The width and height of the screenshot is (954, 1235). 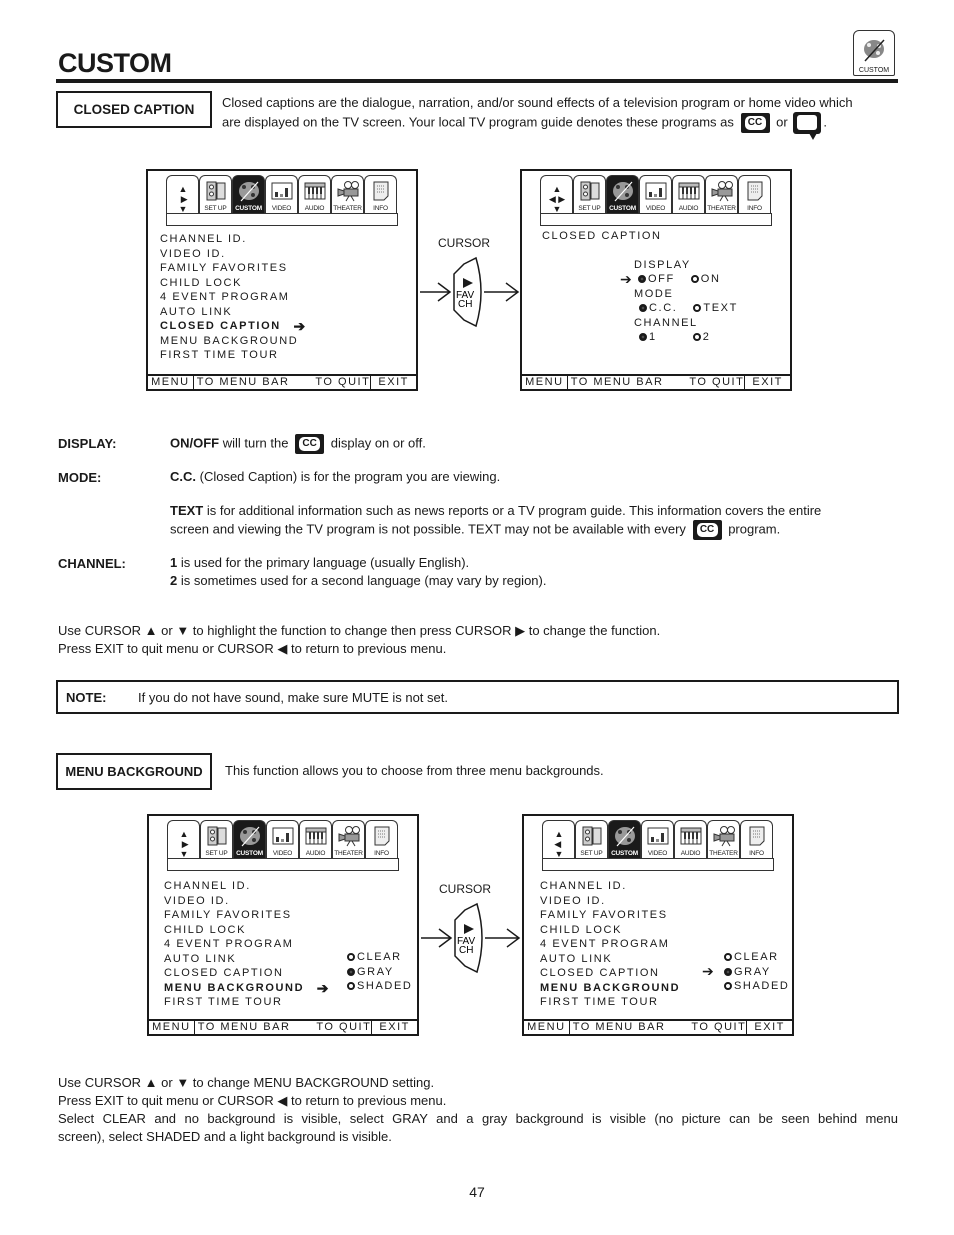 What do you see at coordinates (653, 337) in the screenshot?
I see `option-channel-1: 1` at bounding box center [653, 337].